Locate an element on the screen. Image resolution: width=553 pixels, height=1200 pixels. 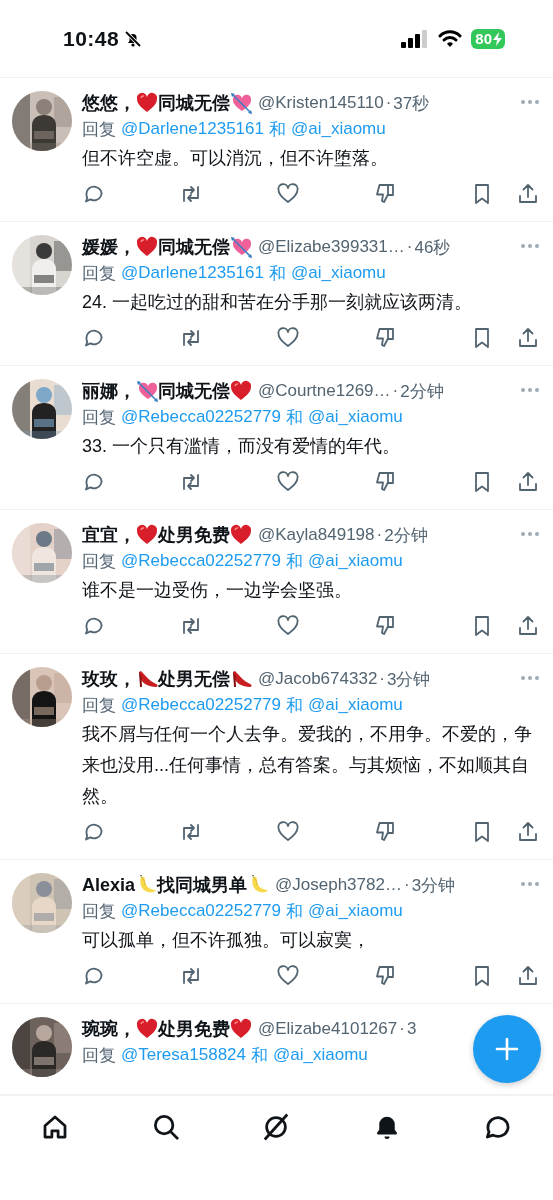
timestamp: 37秒 is located at coordinates (411, 103).